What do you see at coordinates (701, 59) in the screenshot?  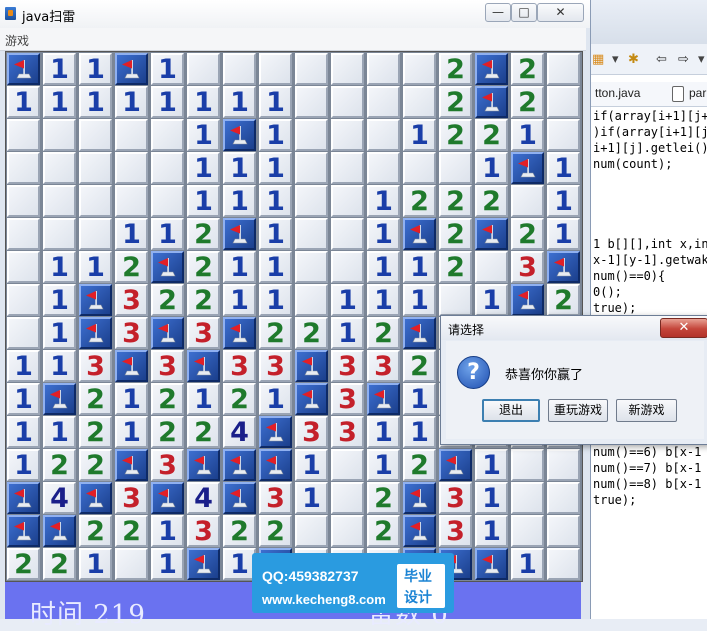 I see `ide-more-icon: ▾` at bounding box center [701, 59].